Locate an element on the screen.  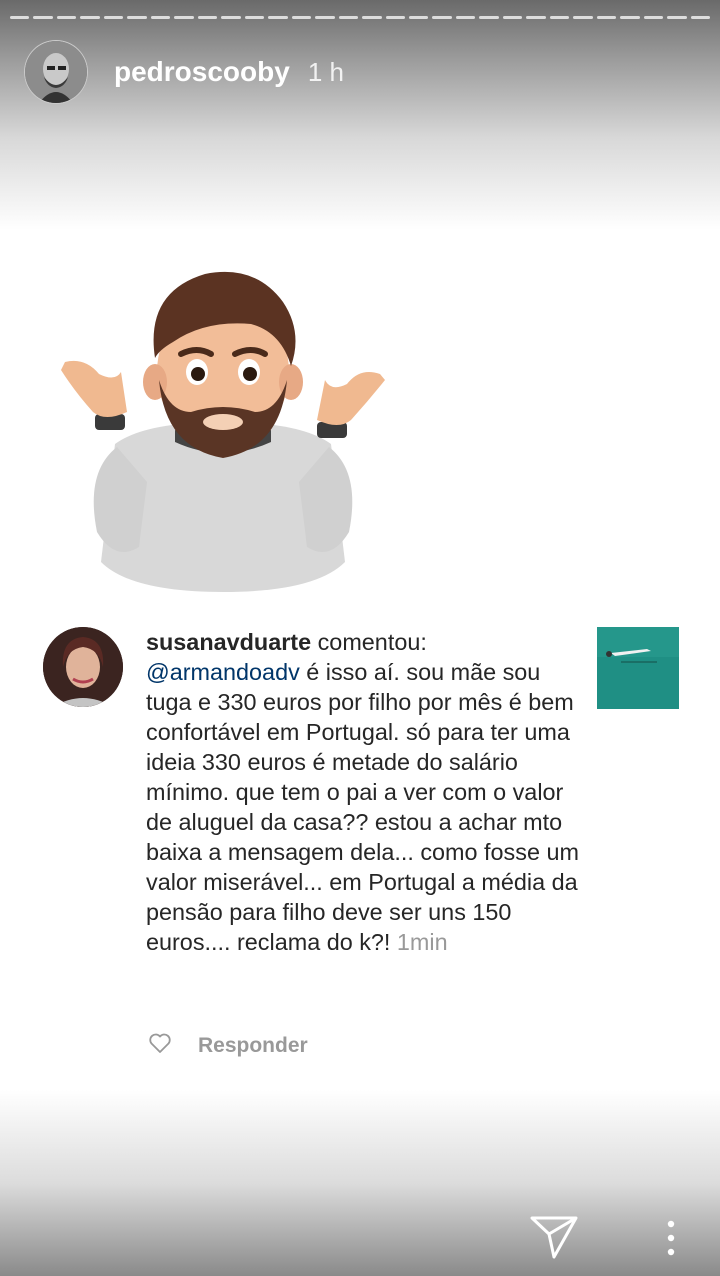
comment-mention: @armandoadv is located at coordinates (223, 672).